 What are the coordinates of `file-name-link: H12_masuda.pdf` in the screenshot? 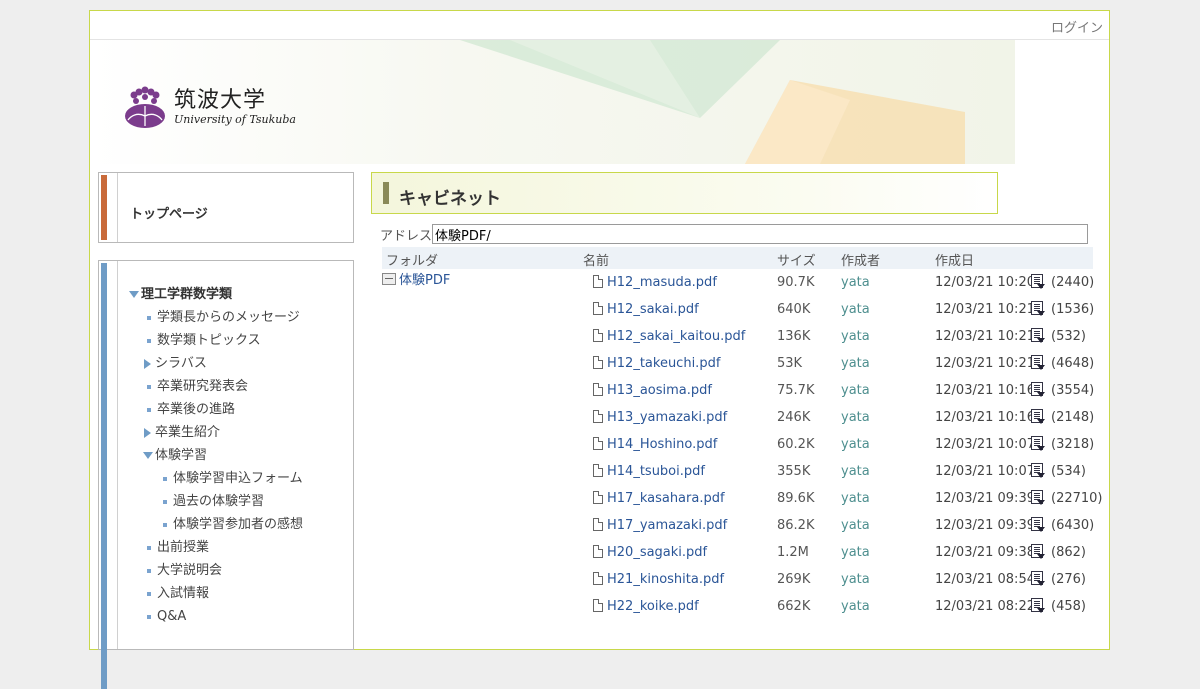 It's located at (662, 282).